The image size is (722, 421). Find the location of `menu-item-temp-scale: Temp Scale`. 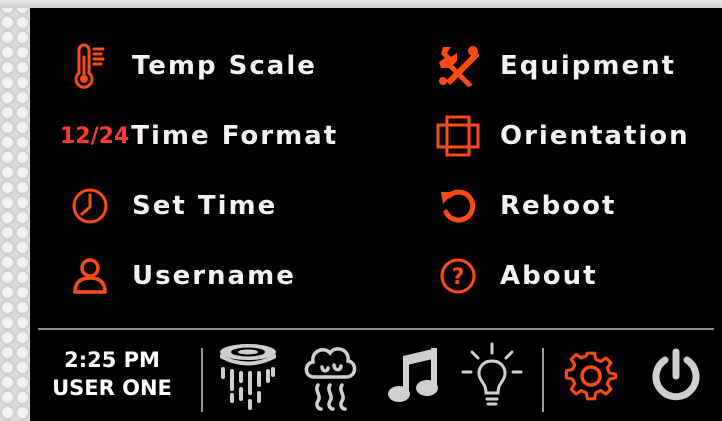

menu-item-temp-scale: Temp Scale is located at coordinates (189, 66).